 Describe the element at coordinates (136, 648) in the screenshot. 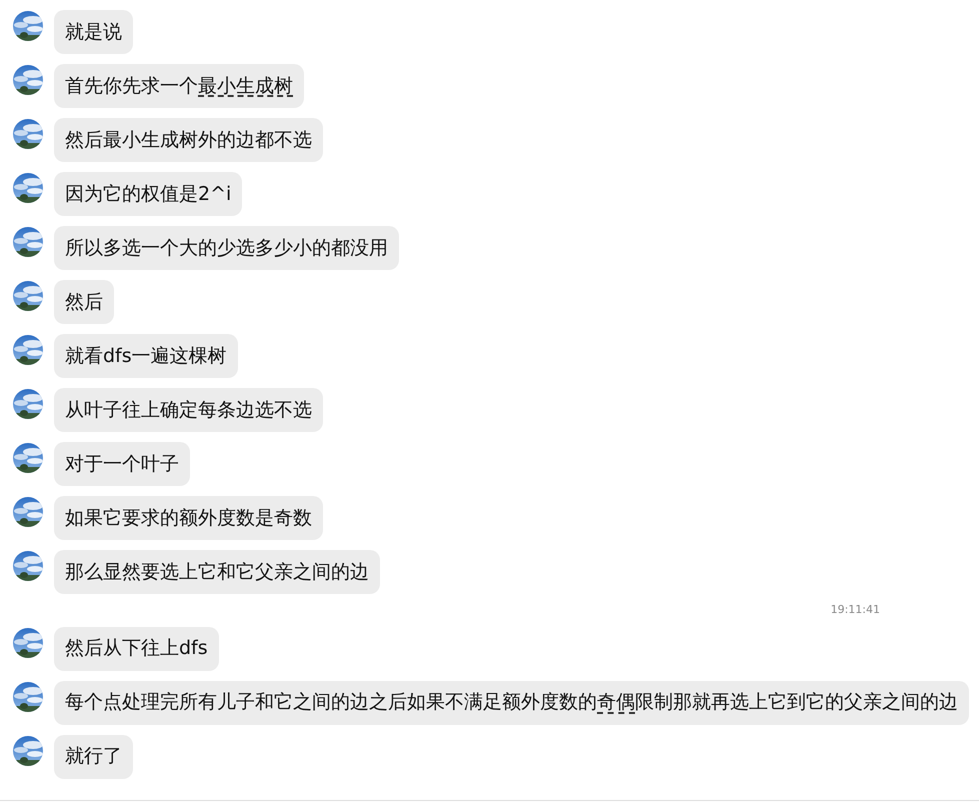

I see `message-bubble: 然后从下往上dfs` at that location.